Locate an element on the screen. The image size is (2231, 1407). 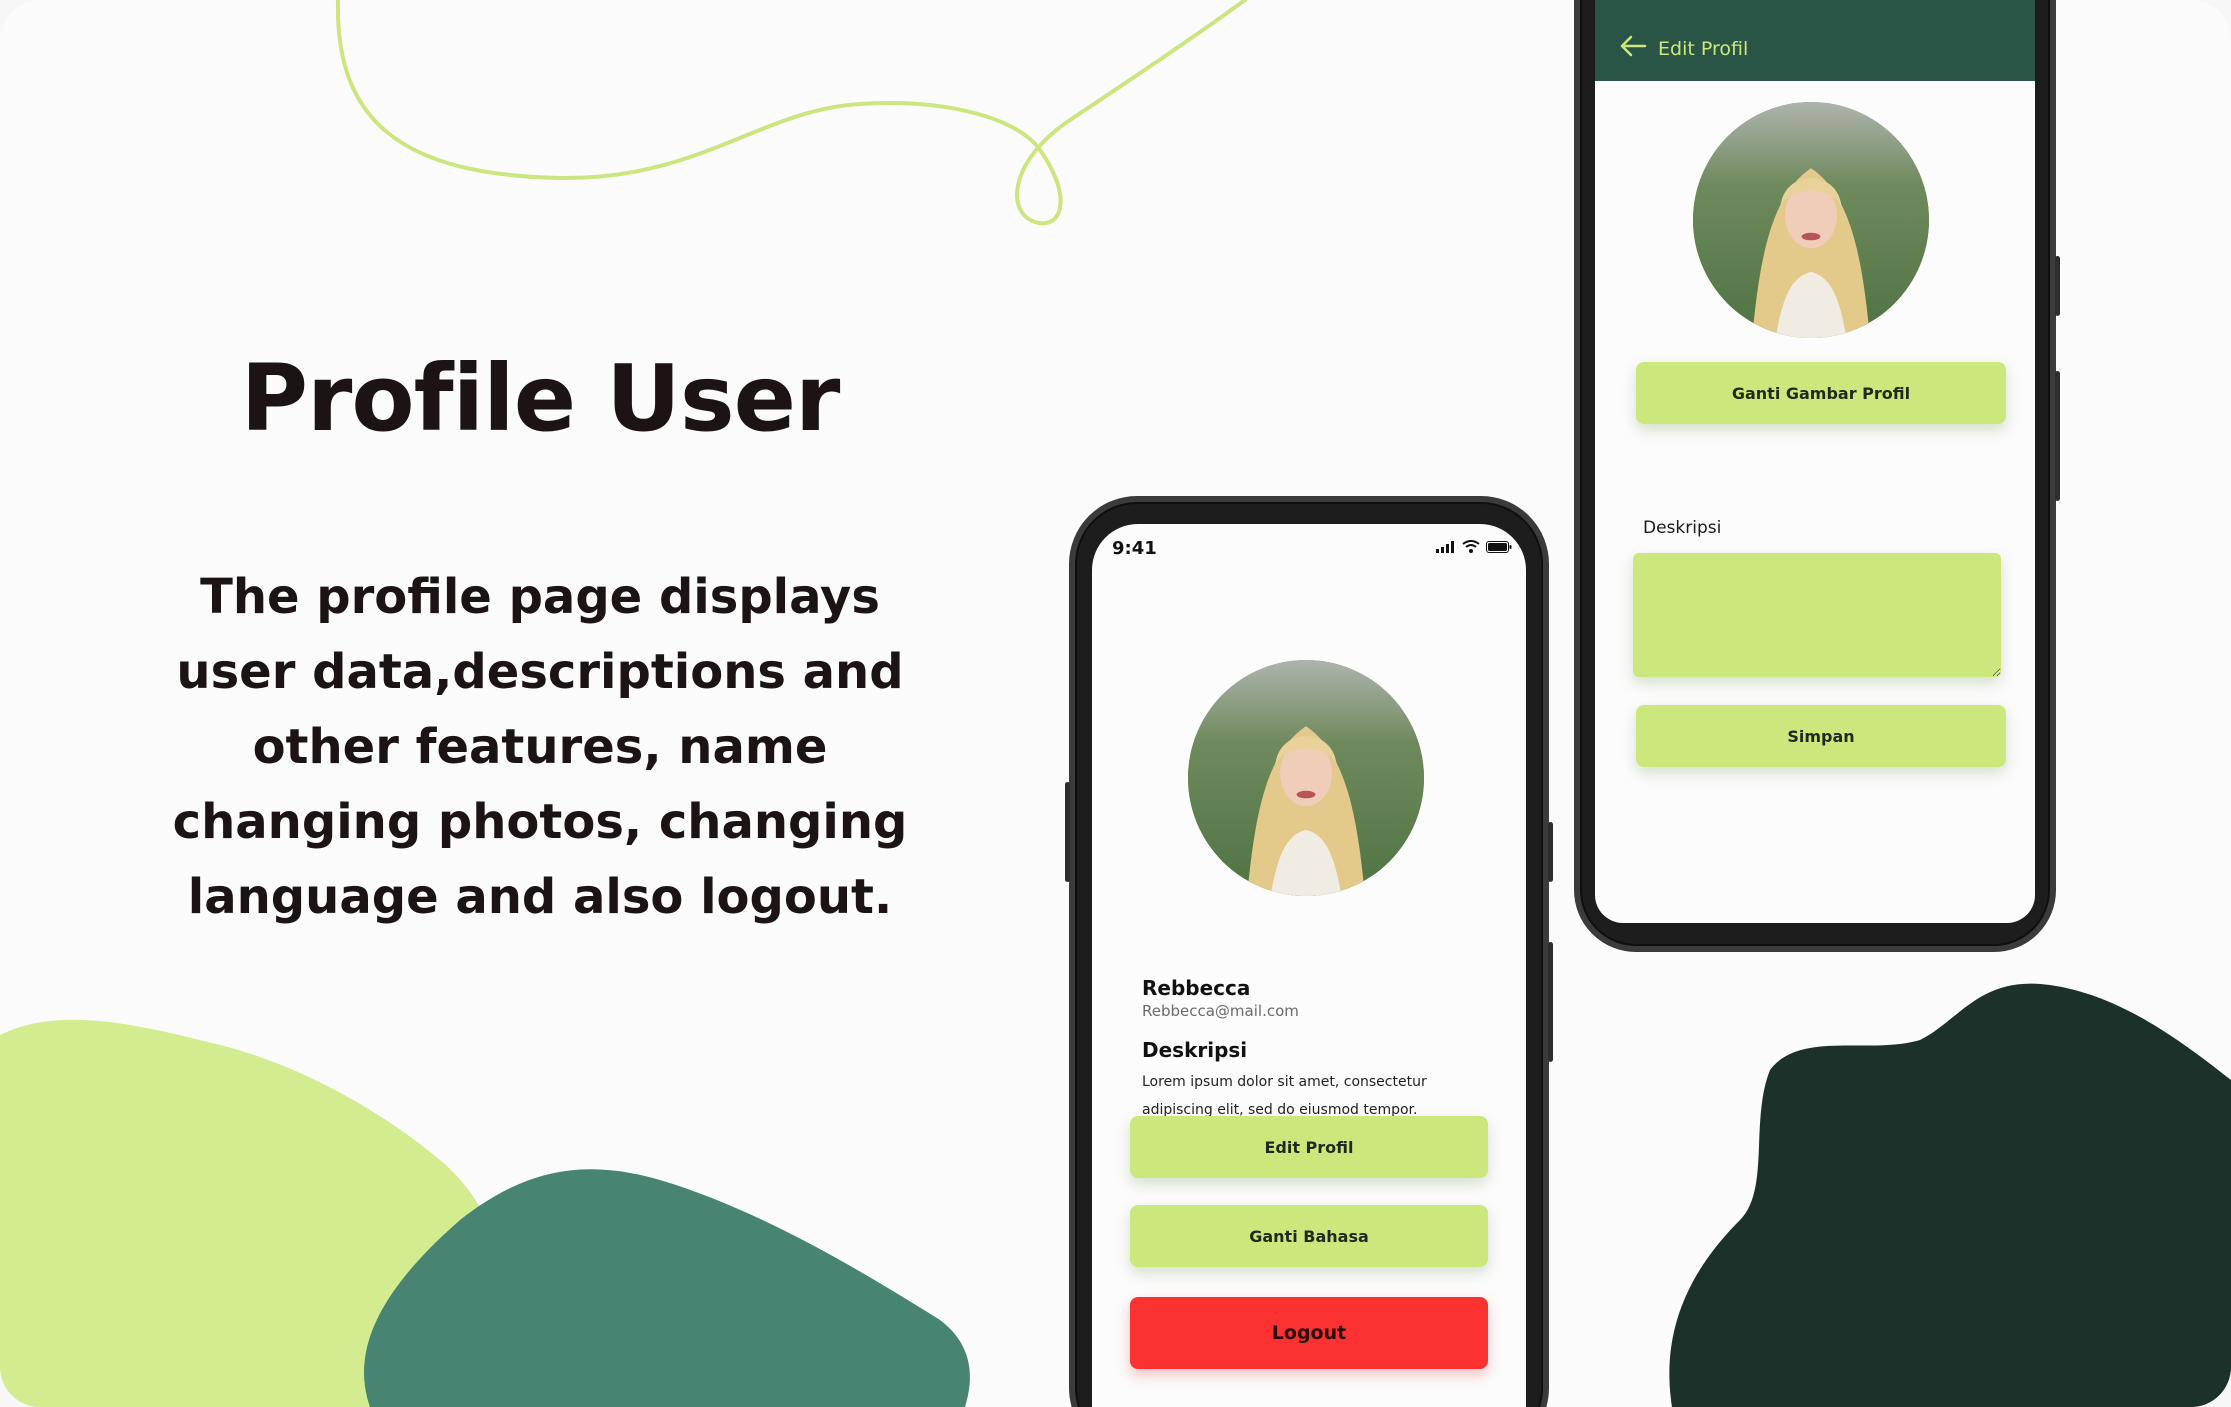
logout-button: Logout is located at coordinates (1309, 1333).